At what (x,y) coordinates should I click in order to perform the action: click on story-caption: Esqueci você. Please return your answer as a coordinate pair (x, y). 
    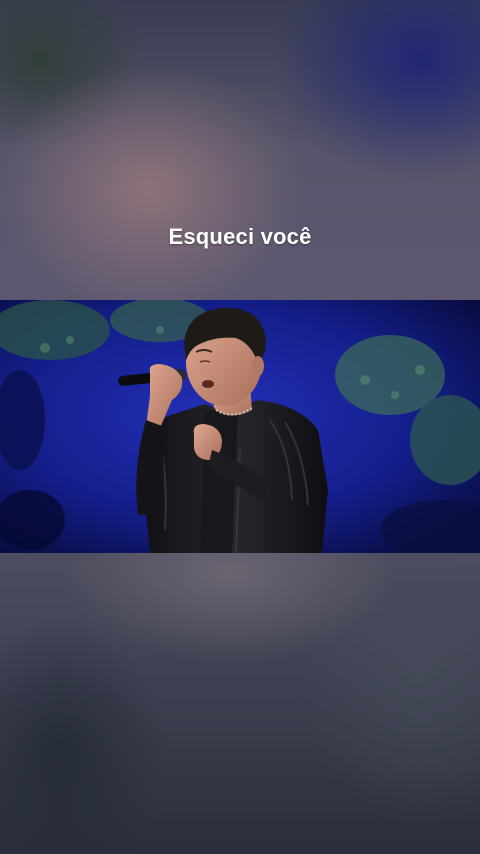
    Looking at the image, I should click on (240, 236).